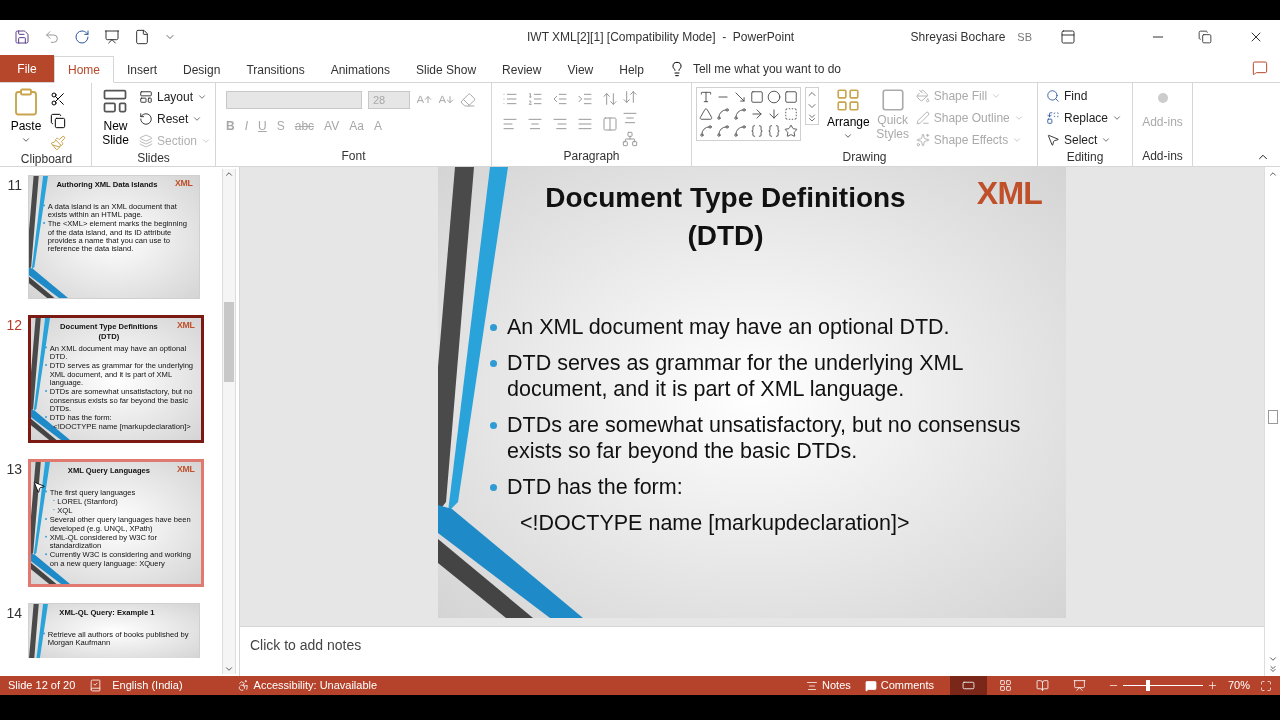  Describe the element at coordinates (142, 69) in the screenshot. I see `ribbon-tab: Insert` at that location.